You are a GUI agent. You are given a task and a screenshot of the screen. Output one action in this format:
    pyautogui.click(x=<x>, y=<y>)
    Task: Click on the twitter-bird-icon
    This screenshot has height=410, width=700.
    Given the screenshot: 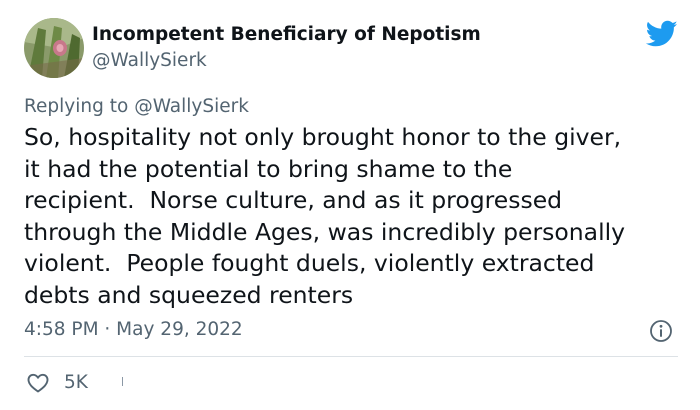 What is the action you would take?
    pyautogui.click(x=661, y=34)
    